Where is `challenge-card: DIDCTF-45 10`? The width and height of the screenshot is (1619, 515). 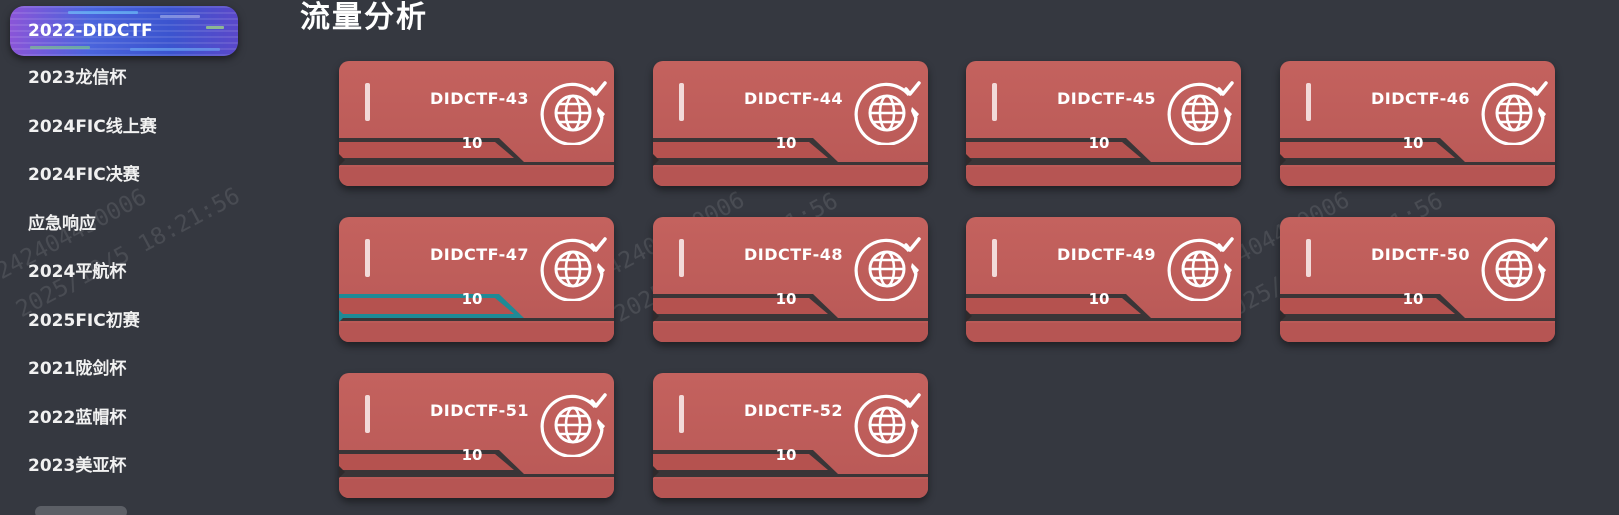
challenge-card: DIDCTF-45 10 is located at coordinates (1103, 123).